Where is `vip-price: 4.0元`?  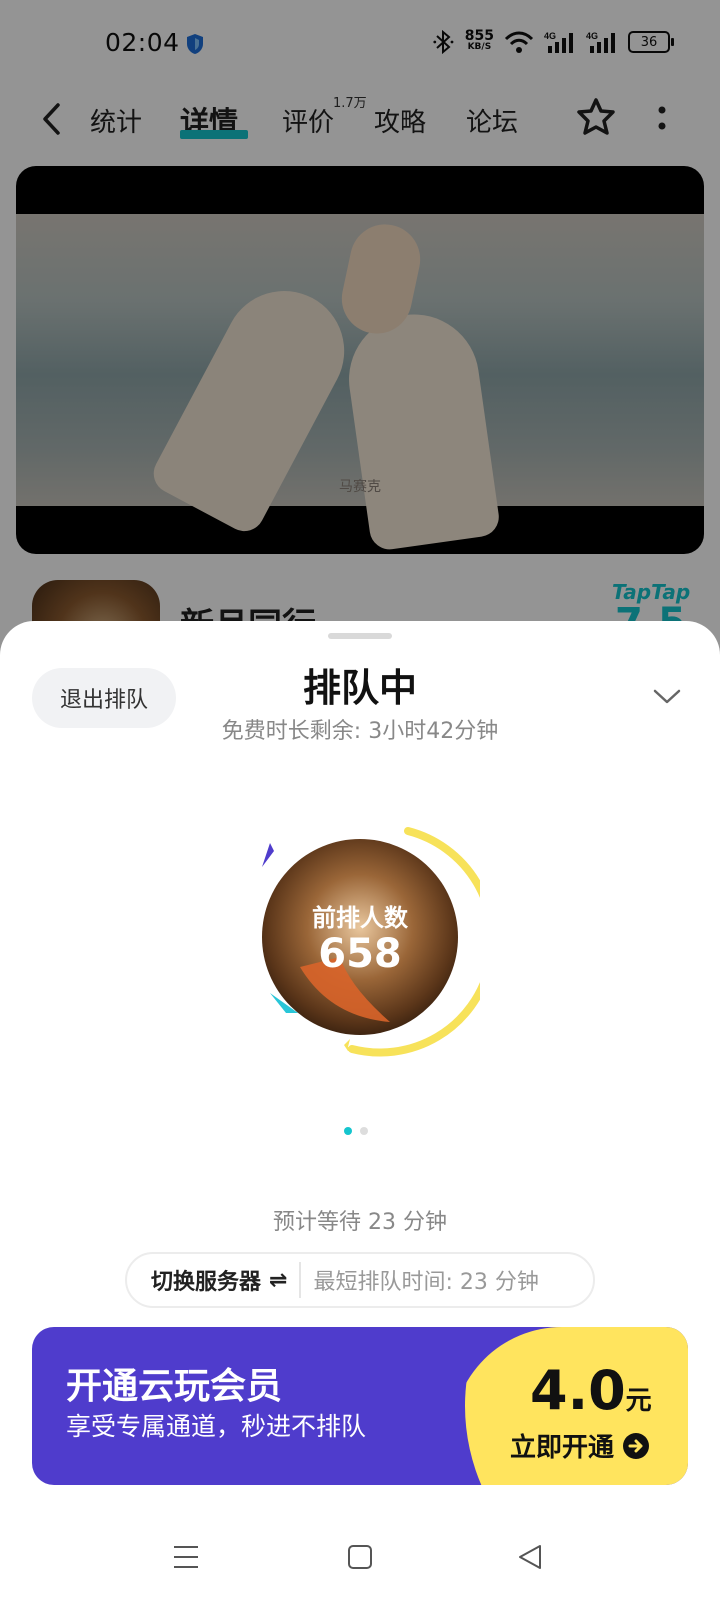
vip-price: 4.0元 is located at coordinates (591, 1390).